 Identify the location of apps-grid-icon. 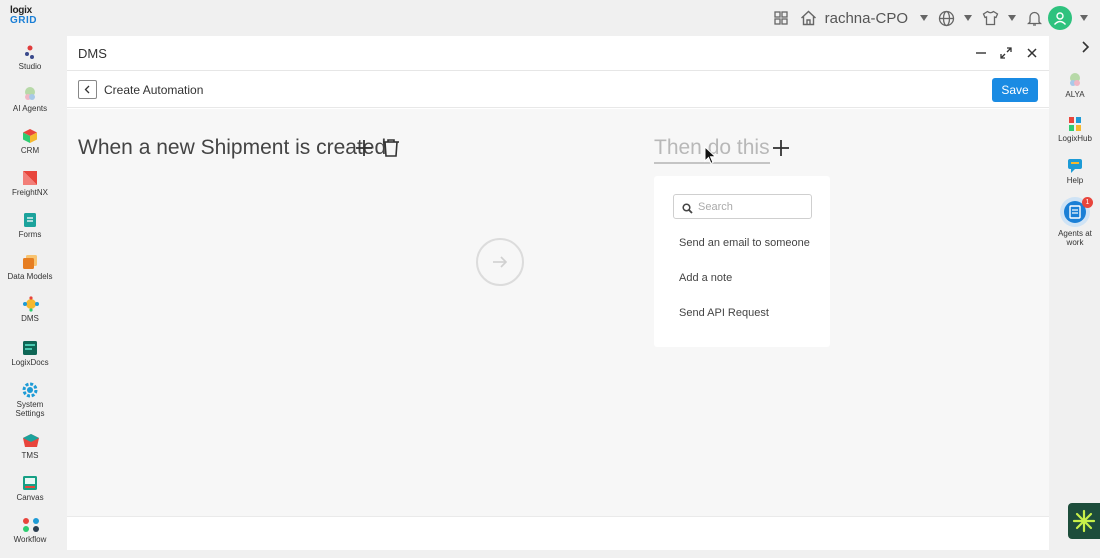
(781, 18).